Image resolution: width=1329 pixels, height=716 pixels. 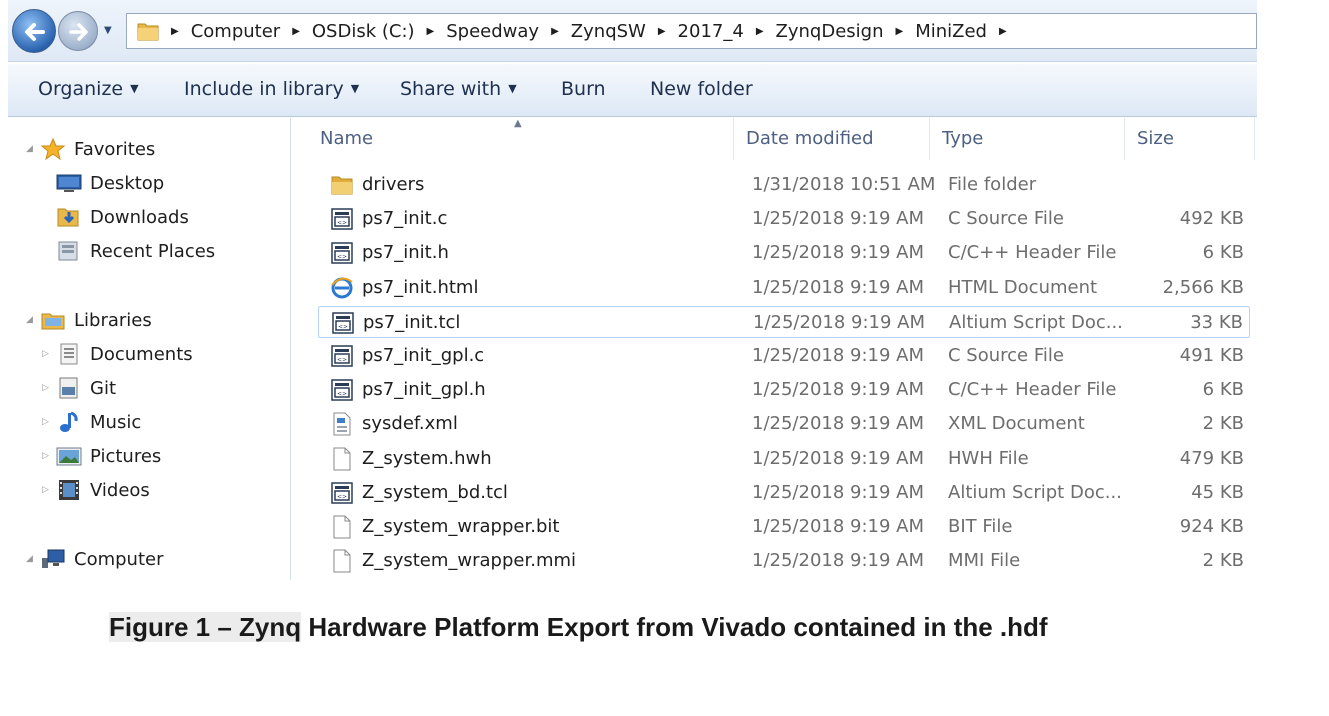 What do you see at coordinates (89, 320) in the screenshot?
I see `nav-libraries: ◢ Libraries` at bounding box center [89, 320].